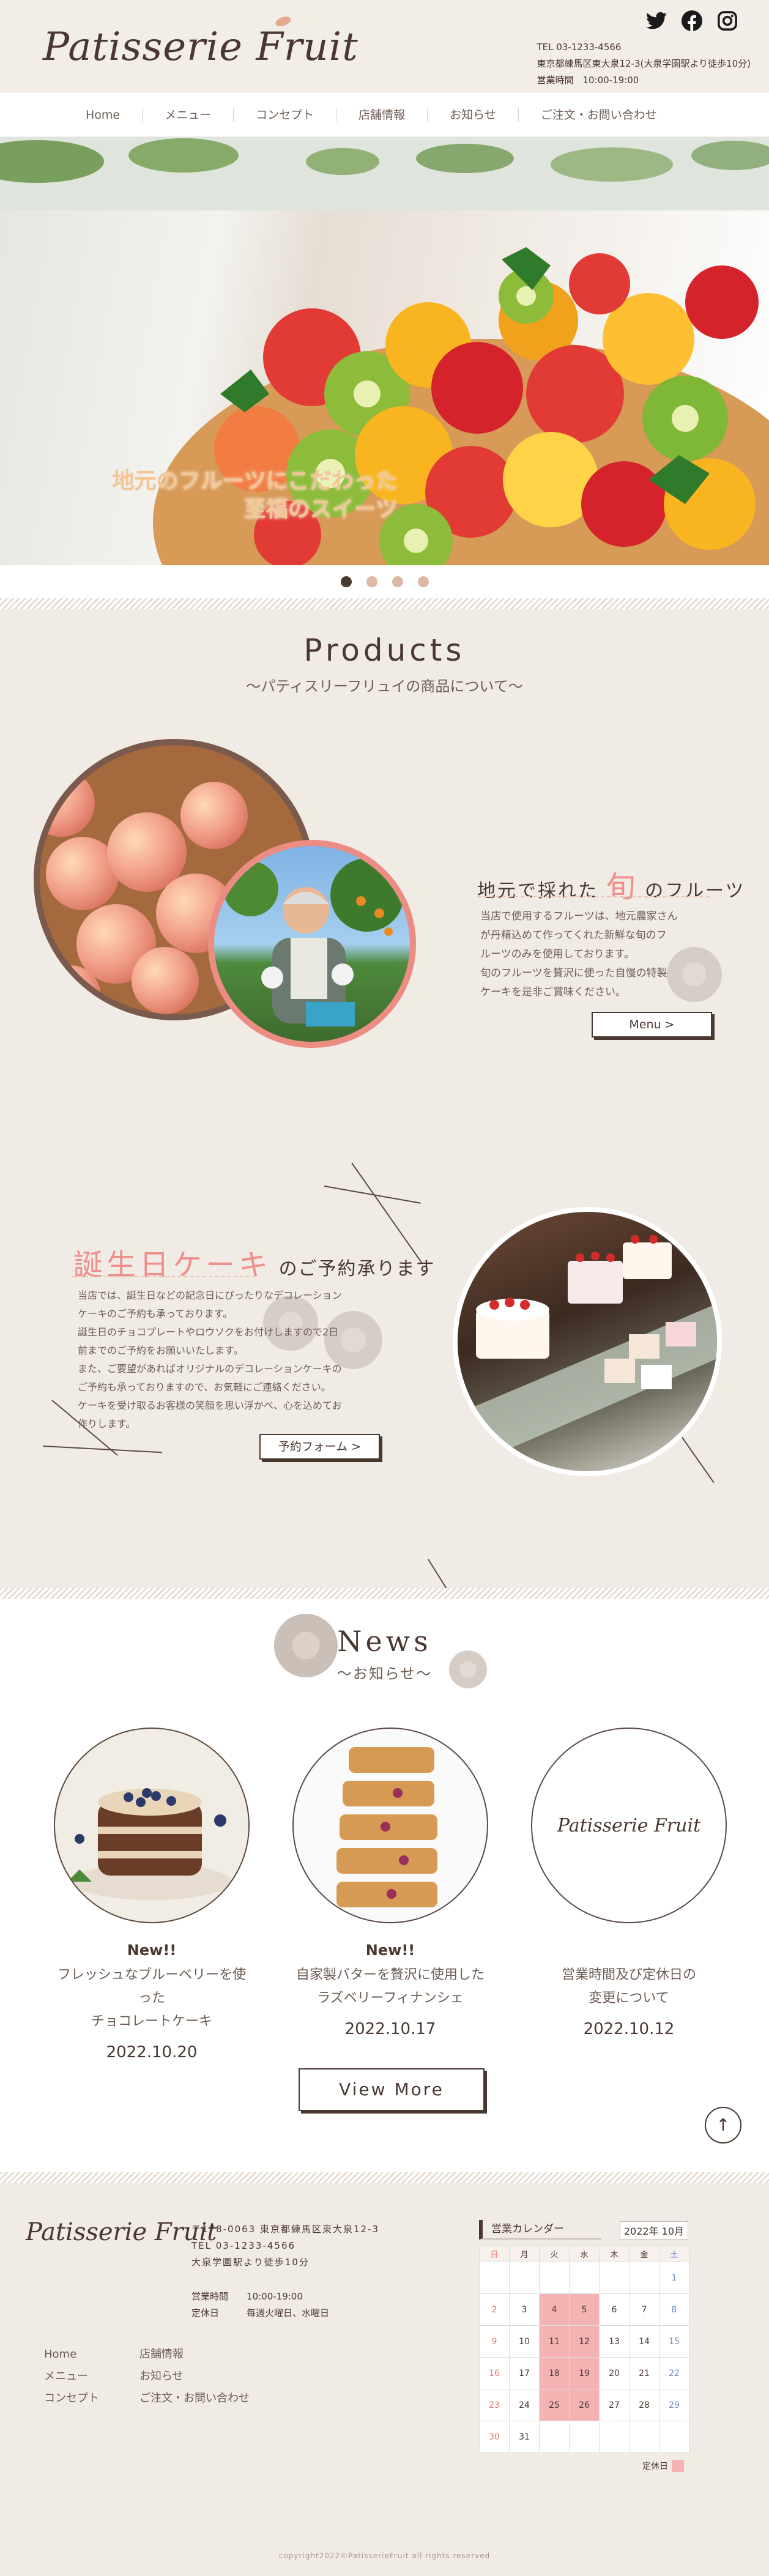 Image resolution: width=769 pixels, height=2576 pixels. I want to click on calendar-day: 5, so click(585, 2309).